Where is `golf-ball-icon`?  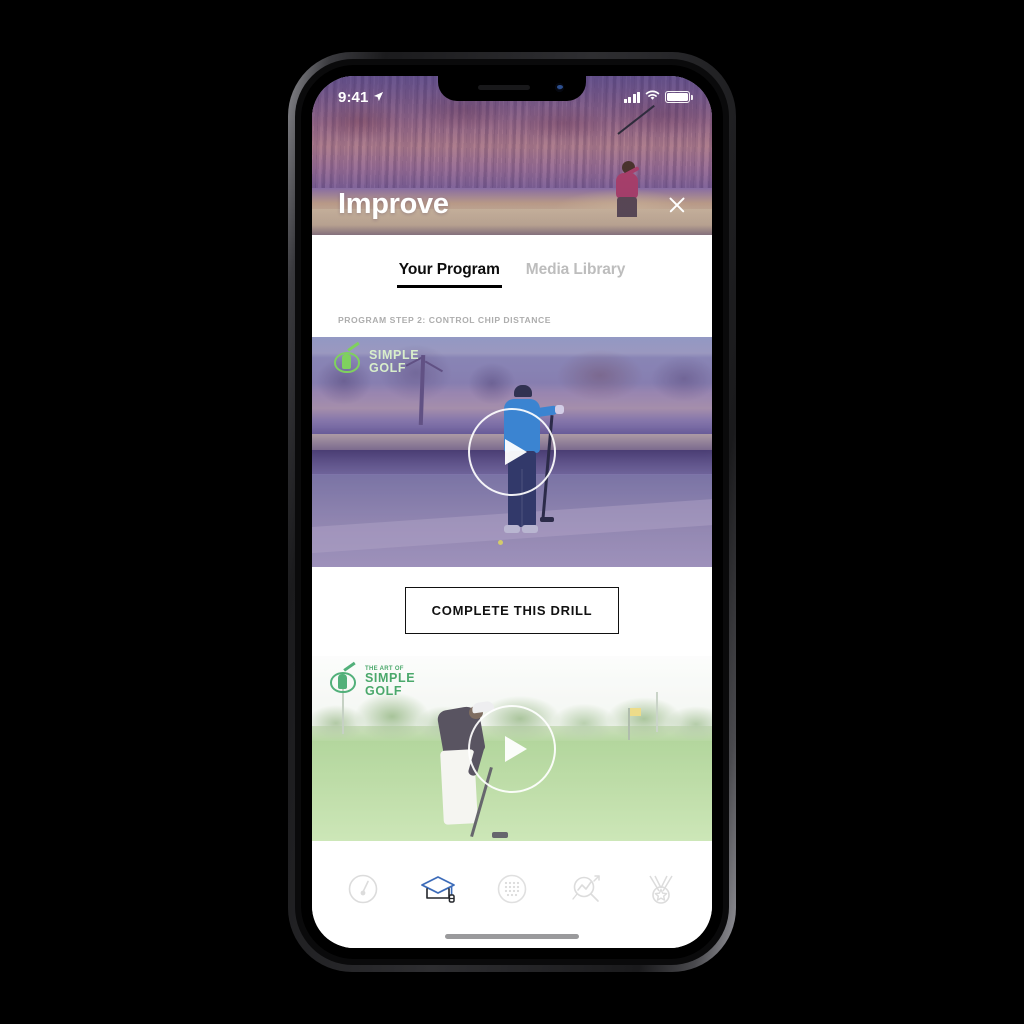 golf-ball-icon is located at coordinates (512, 891).